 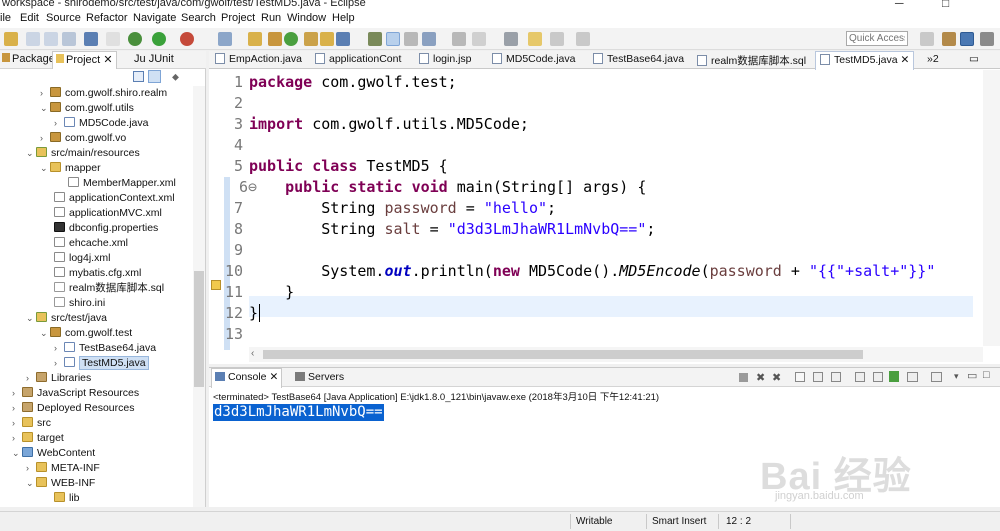 I want to click on tab-login-jsp: login.jsp, so click(x=445, y=59).